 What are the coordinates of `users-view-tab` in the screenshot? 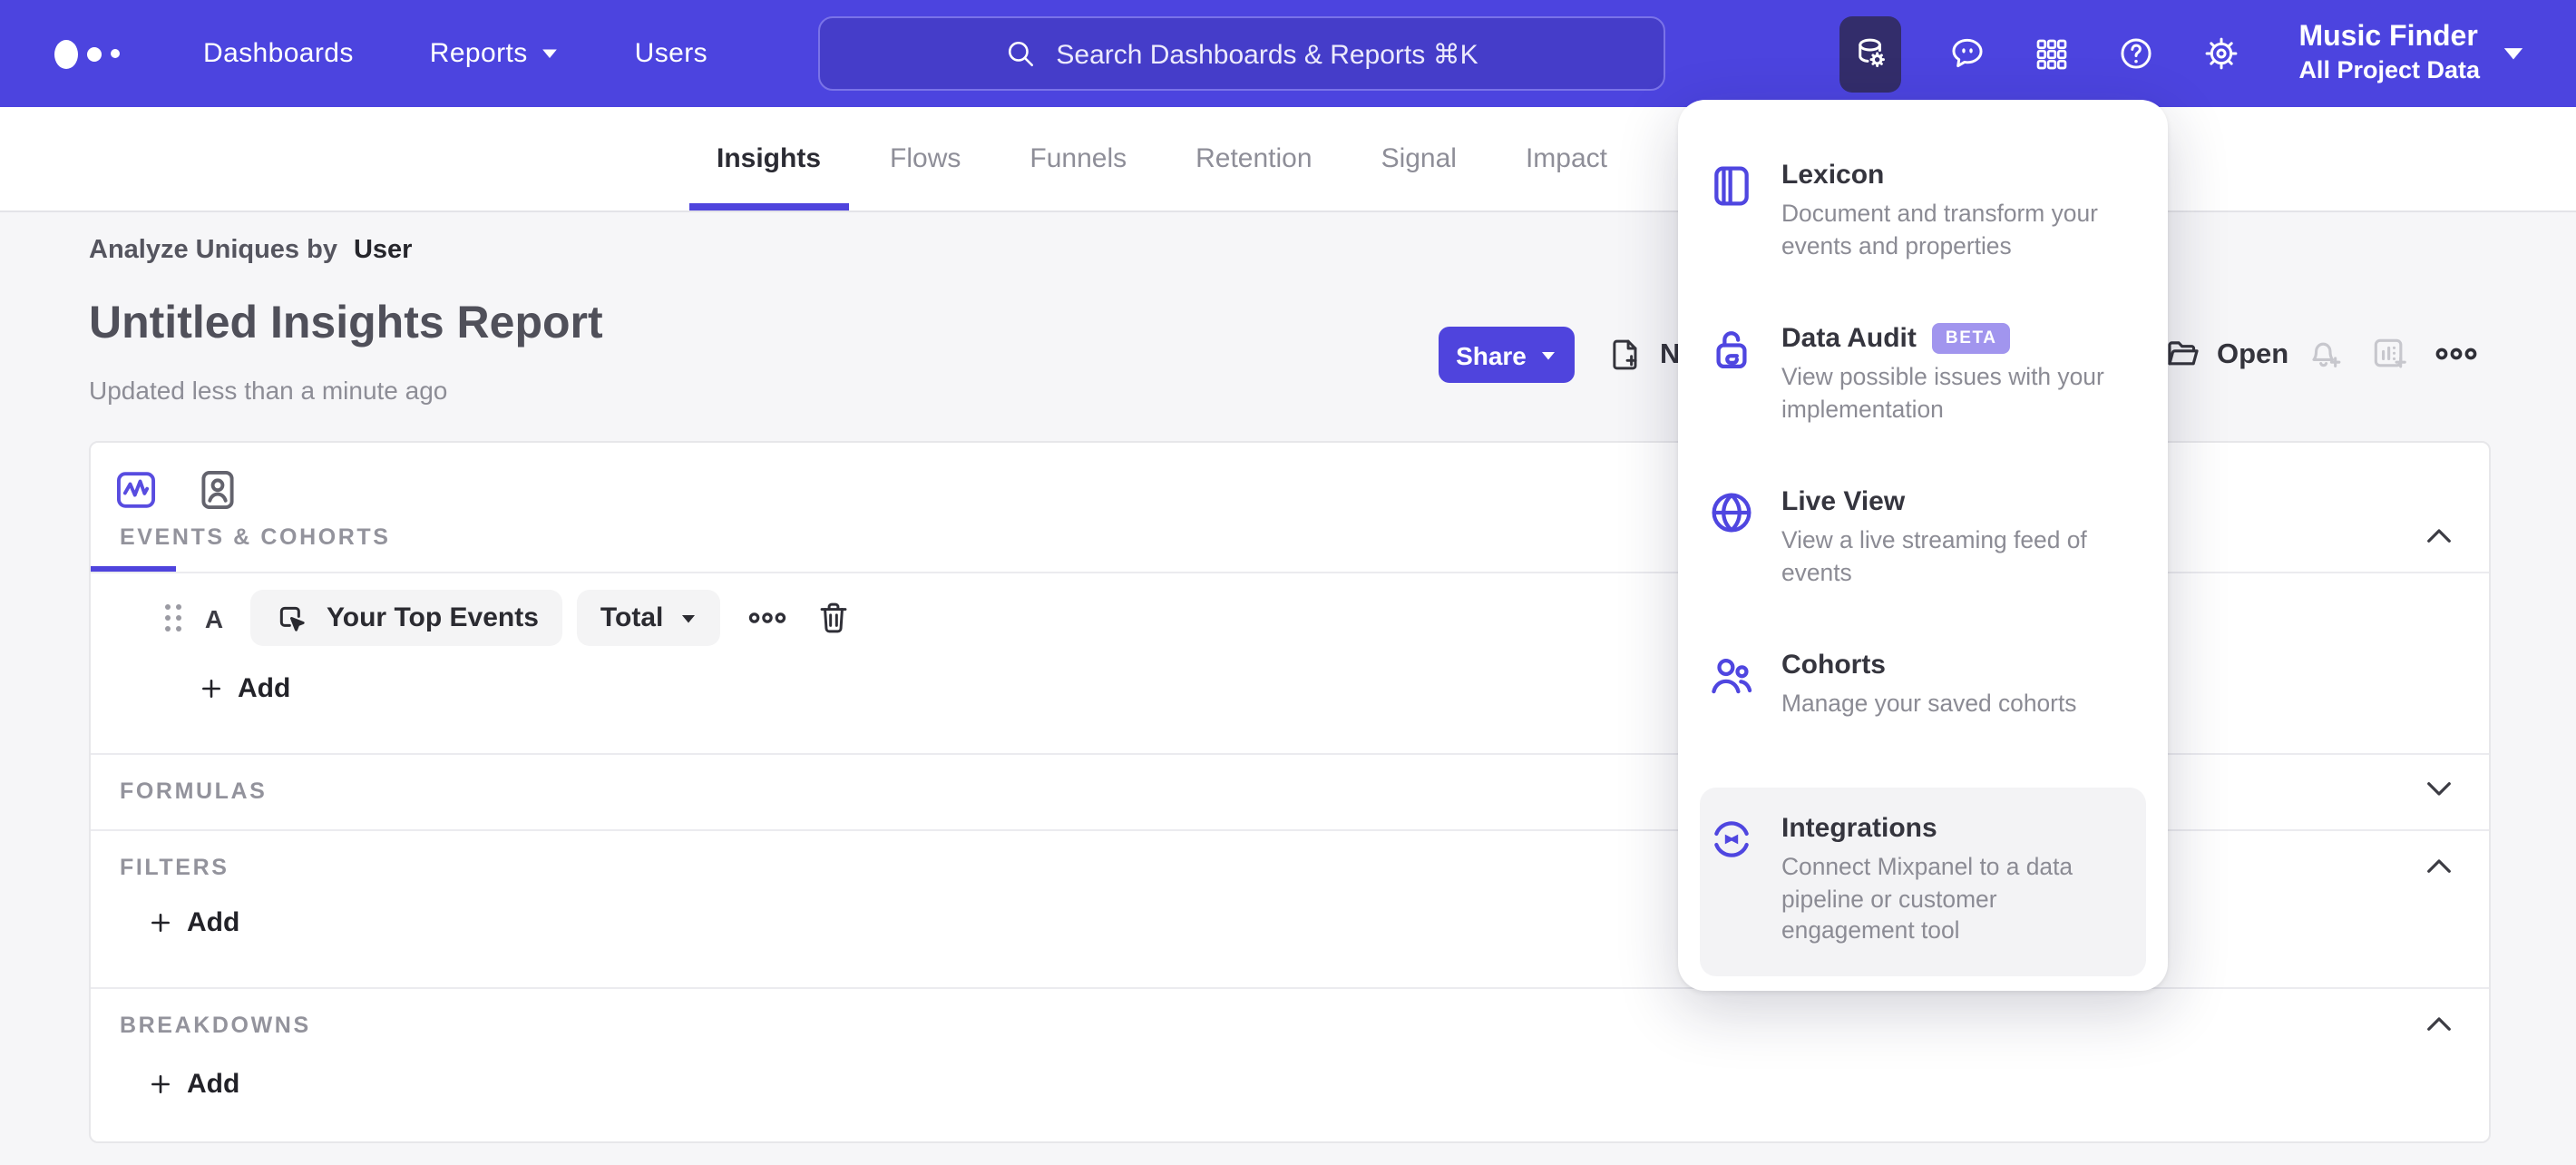 It's located at (216, 489).